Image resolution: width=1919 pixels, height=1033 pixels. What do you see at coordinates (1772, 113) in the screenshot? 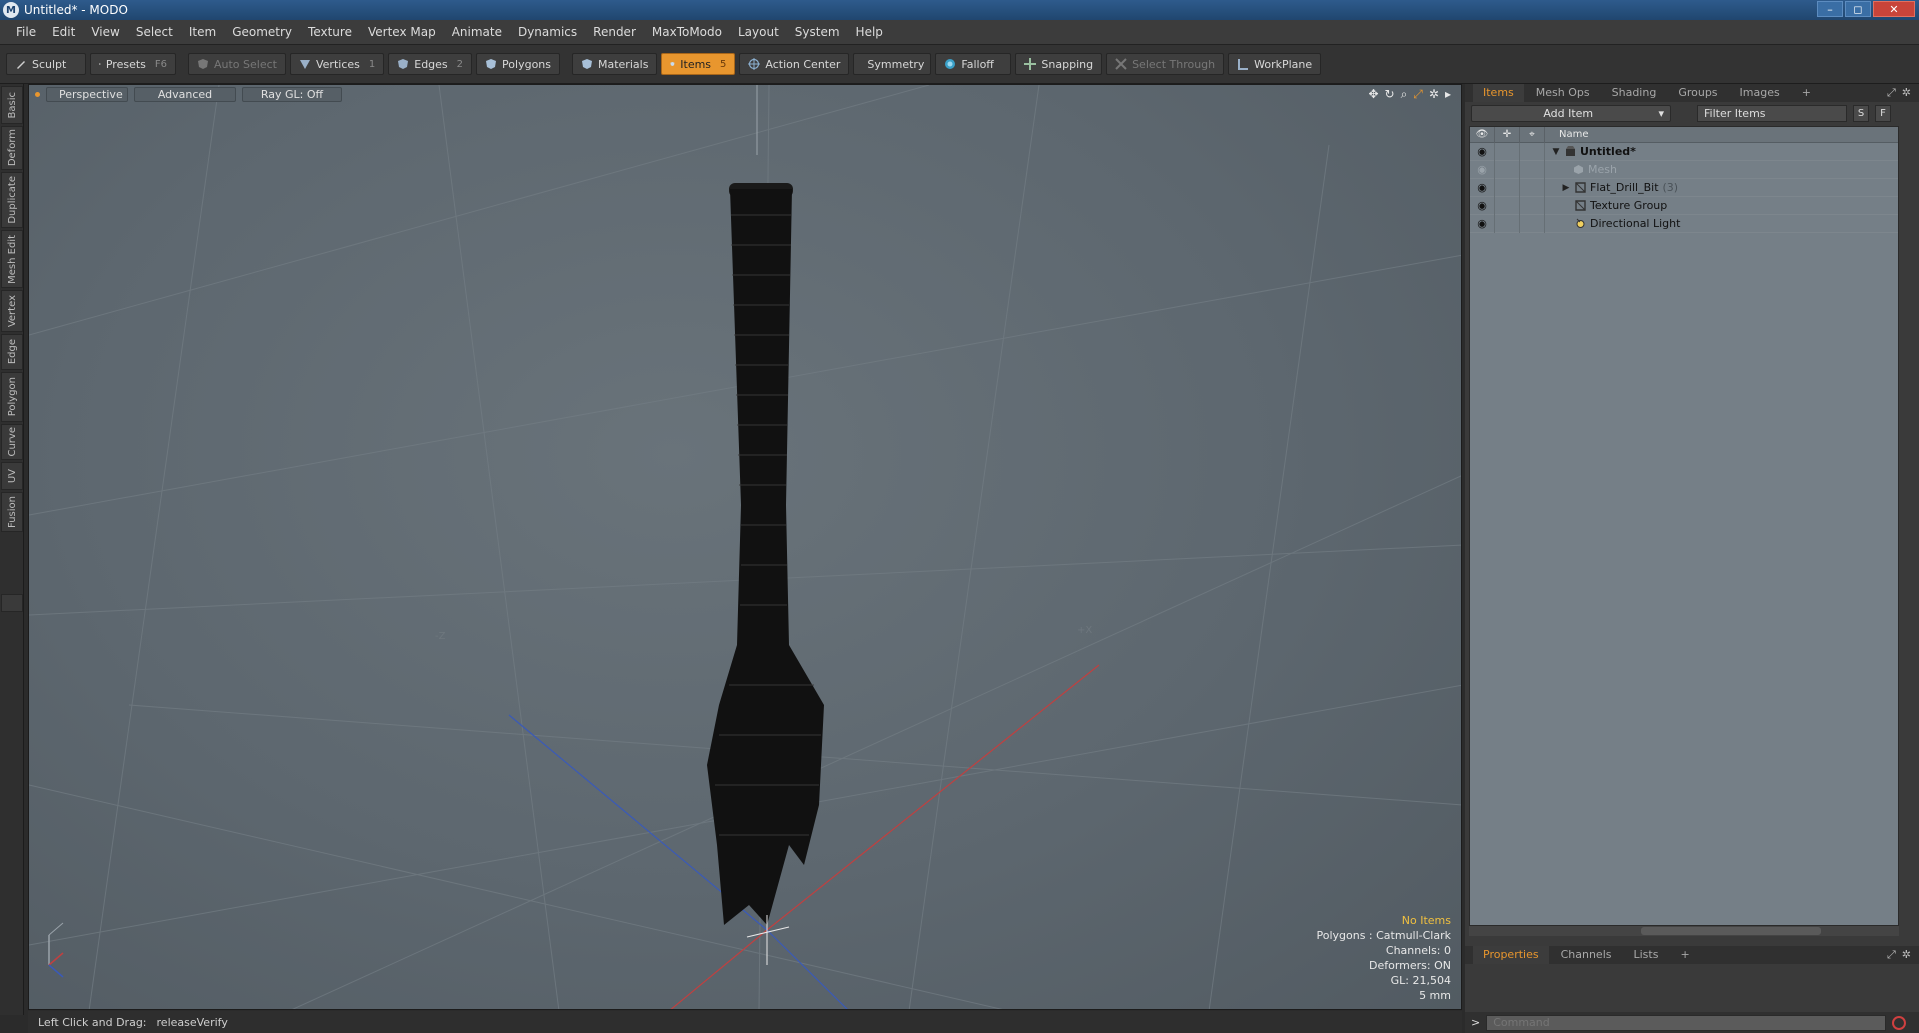
I see `filter-items-input: Filter Items` at bounding box center [1772, 113].